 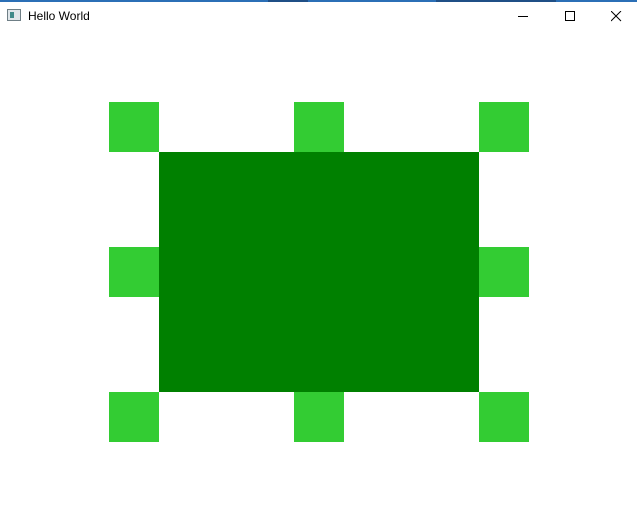 I want to click on resize-handle-bottom-left, so click(x=134, y=417).